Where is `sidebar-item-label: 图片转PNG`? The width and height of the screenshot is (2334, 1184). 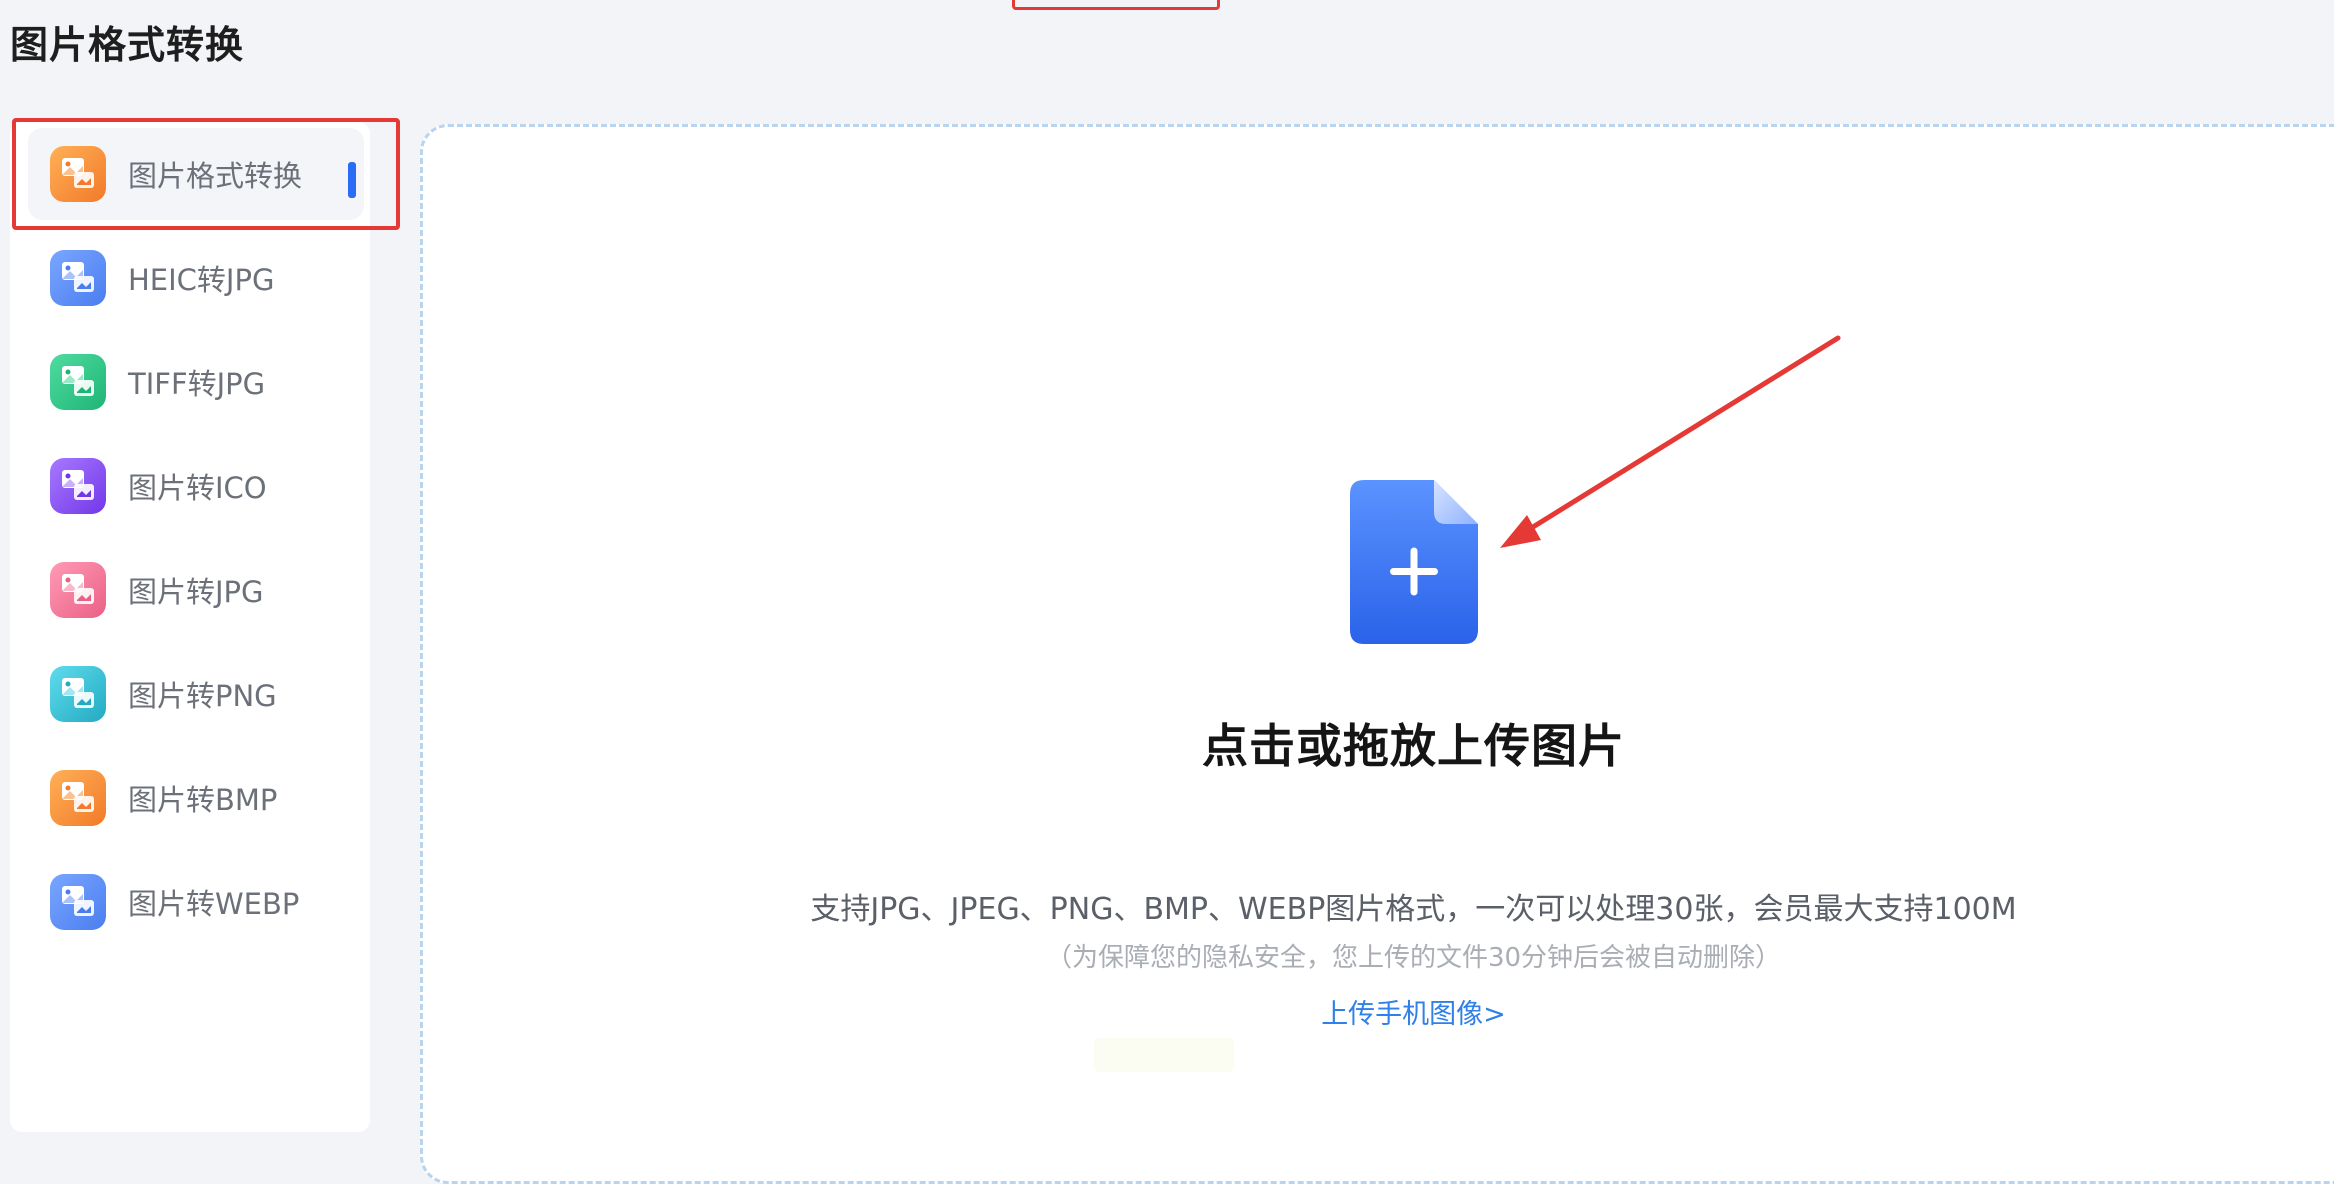 sidebar-item-label: 图片转PNG is located at coordinates (202, 696).